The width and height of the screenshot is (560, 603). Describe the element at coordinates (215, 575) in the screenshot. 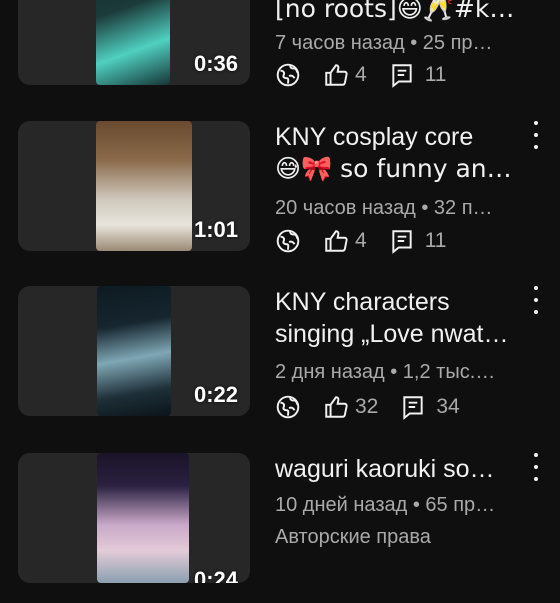

I see `video-duration: 0:24` at that location.